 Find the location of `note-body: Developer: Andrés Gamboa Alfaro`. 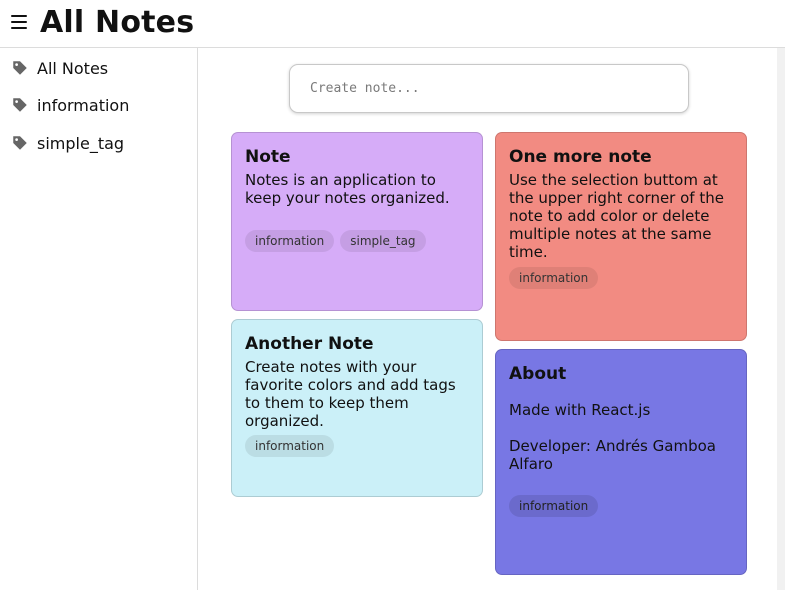

note-body: Developer: Andrés Gamboa Alfaro is located at coordinates (612, 455).